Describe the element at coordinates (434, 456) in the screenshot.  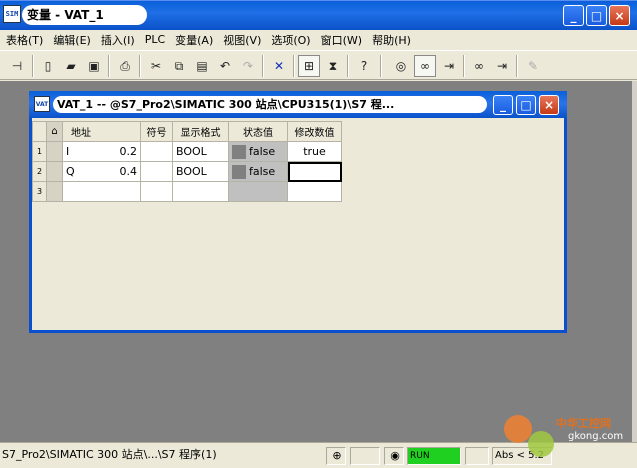
I see `run-mode-indicator: RUN` at that location.